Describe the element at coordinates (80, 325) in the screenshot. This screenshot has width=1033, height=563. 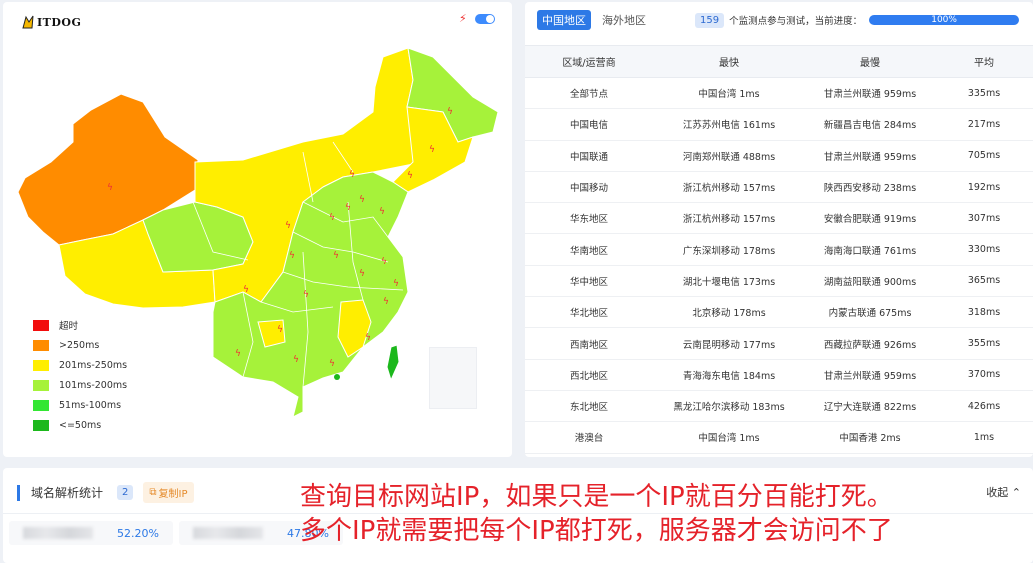
I see `legend-item: 超时` at that location.